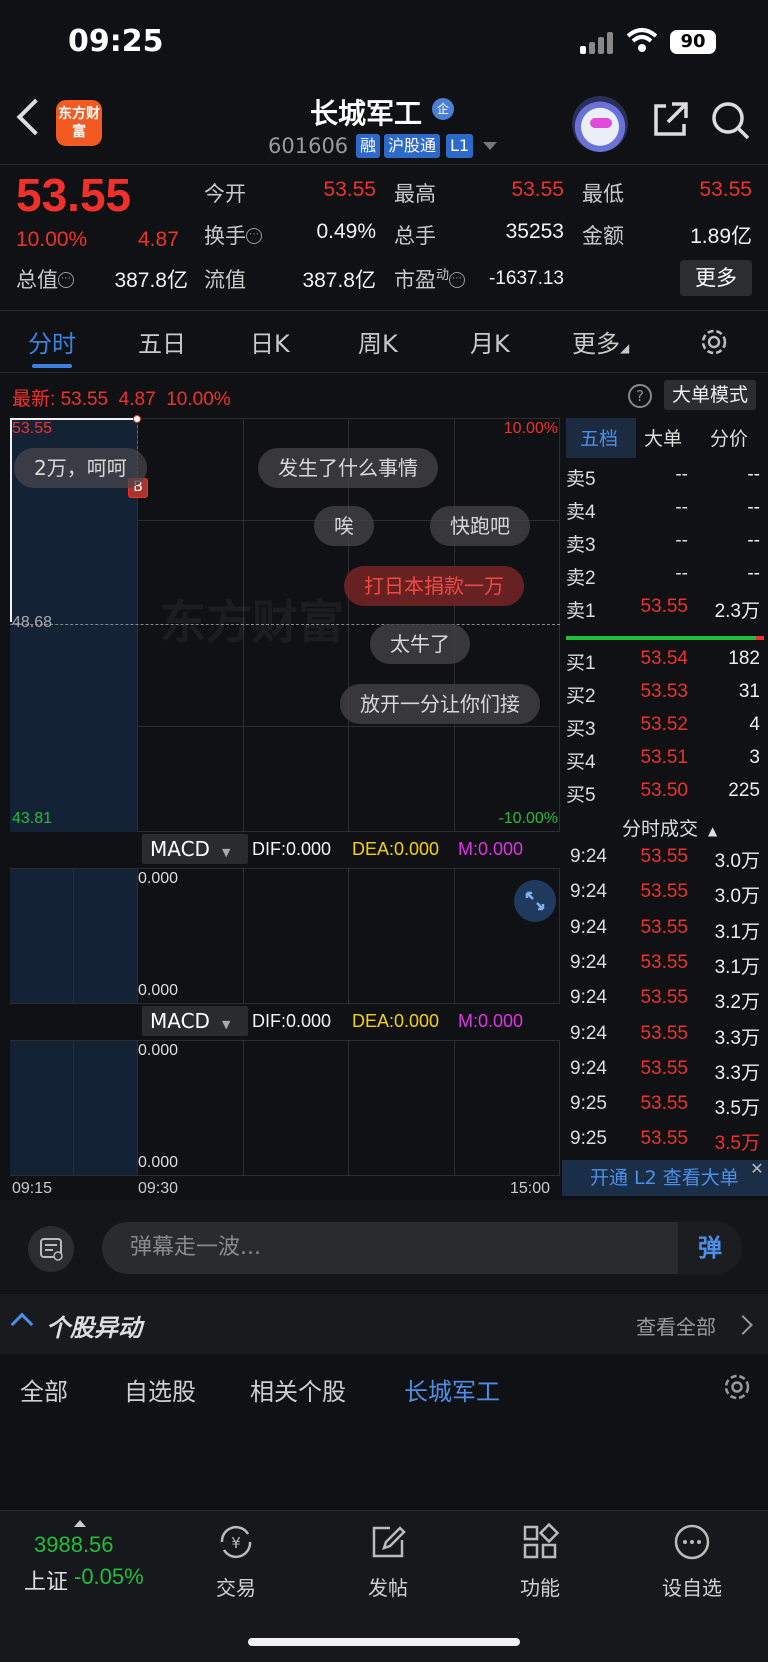 This screenshot has height=1662, width=768. What do you see at coordinates (528, 818) in the screenshot?
I see `pct-axis-bottom: -10.00%` at bounding box center [528, 818].